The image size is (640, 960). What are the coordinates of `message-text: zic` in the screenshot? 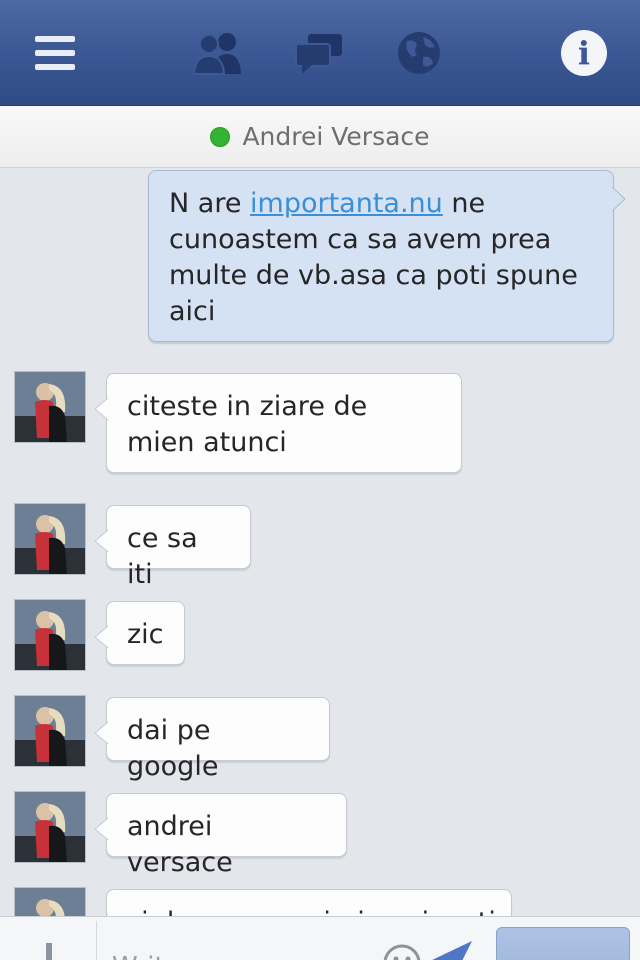 It's located at (145, 634).